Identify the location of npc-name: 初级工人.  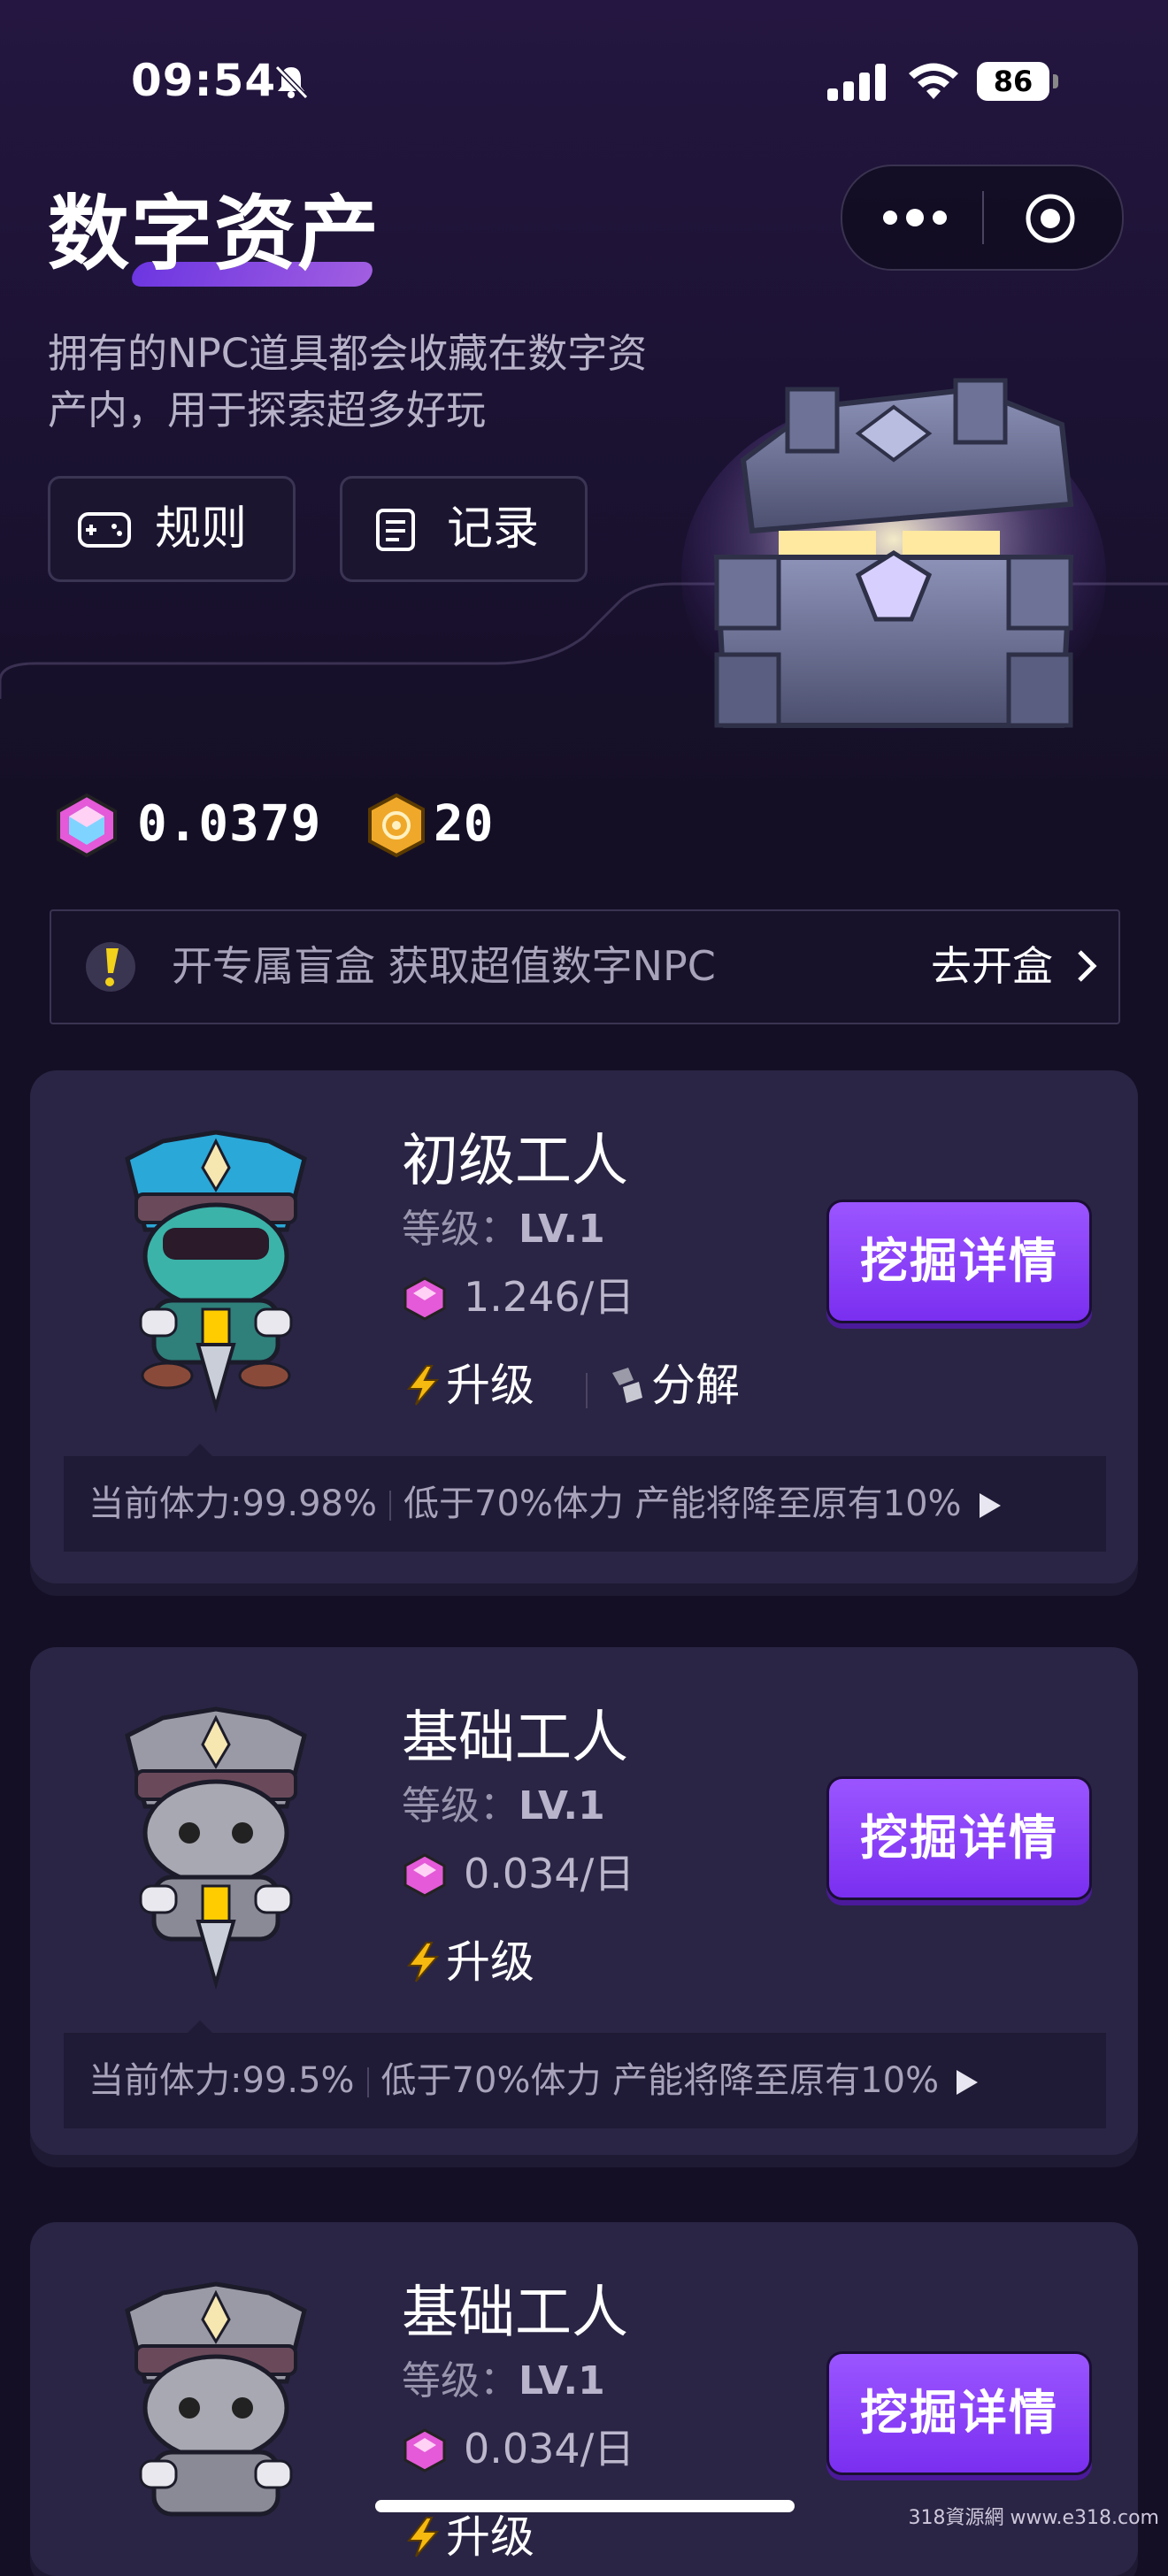
(515, 1161).